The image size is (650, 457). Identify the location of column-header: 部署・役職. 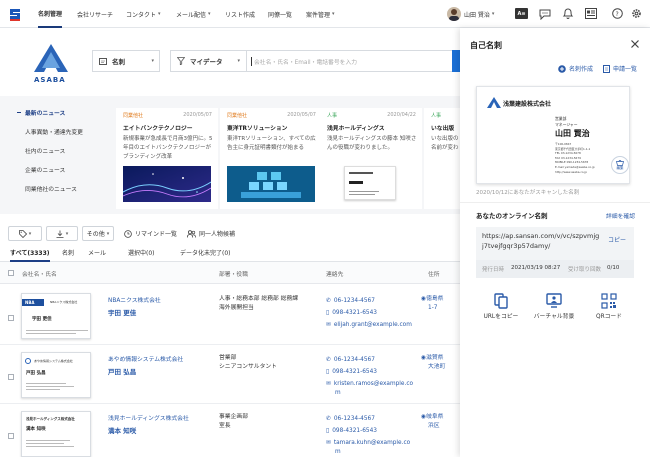
(233, 273).